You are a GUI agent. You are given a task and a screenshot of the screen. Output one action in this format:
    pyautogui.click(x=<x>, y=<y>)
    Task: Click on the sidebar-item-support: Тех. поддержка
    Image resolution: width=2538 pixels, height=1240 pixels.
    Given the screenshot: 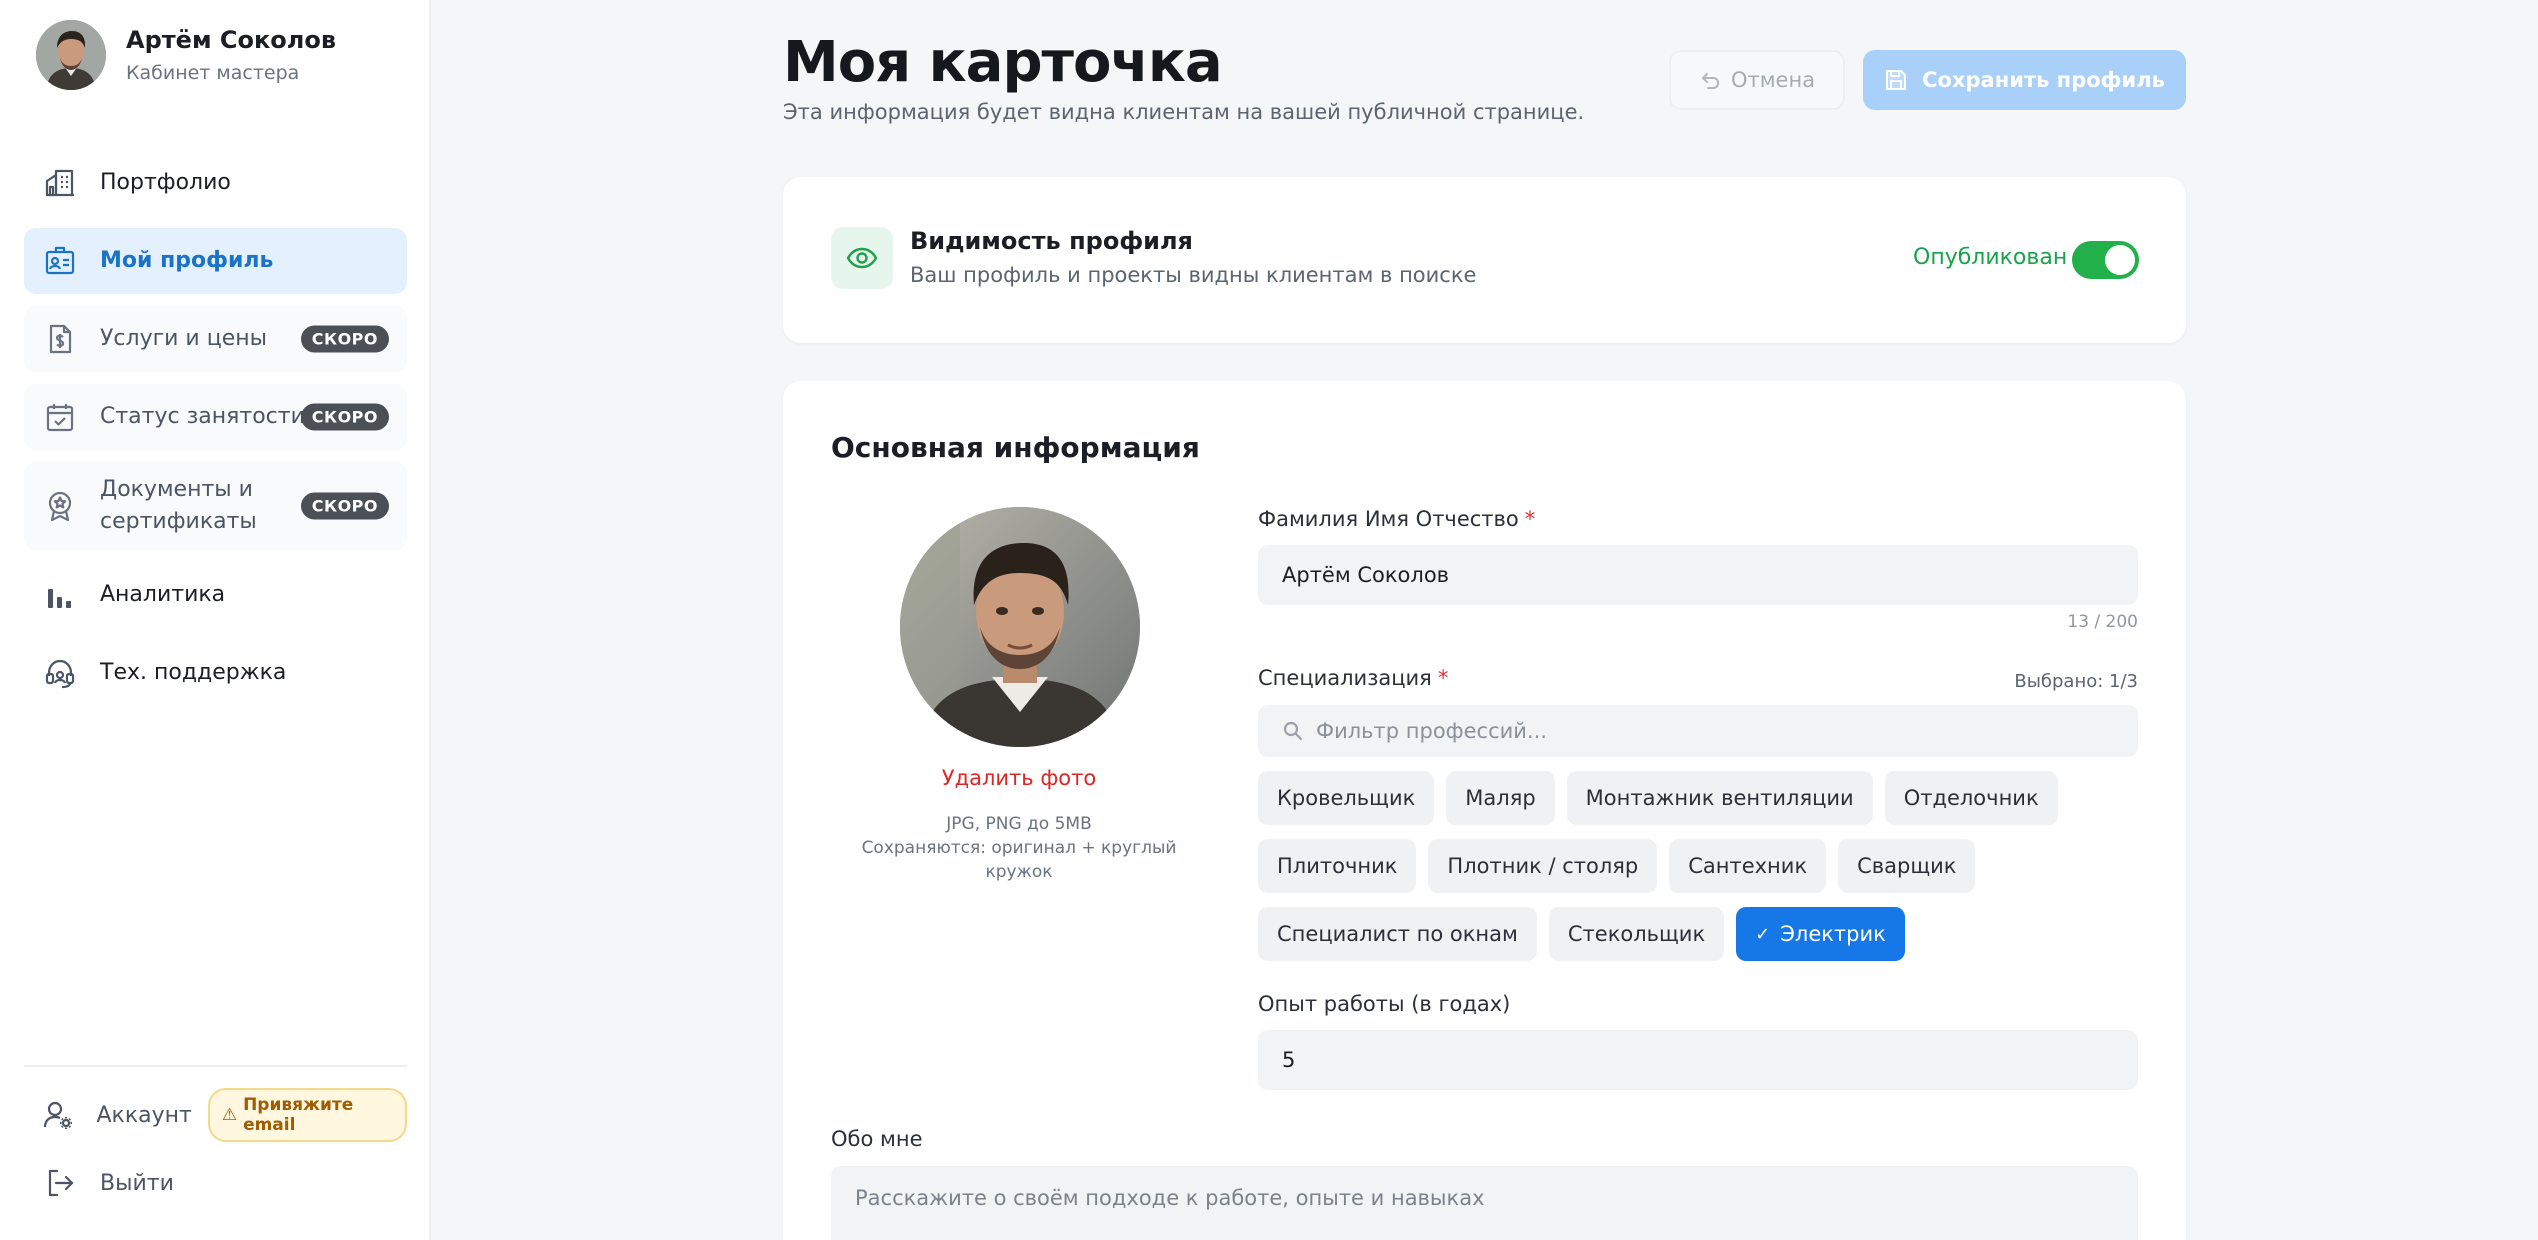 What is the action you would take?
    pyautogui.click(x=215, y=673)
    